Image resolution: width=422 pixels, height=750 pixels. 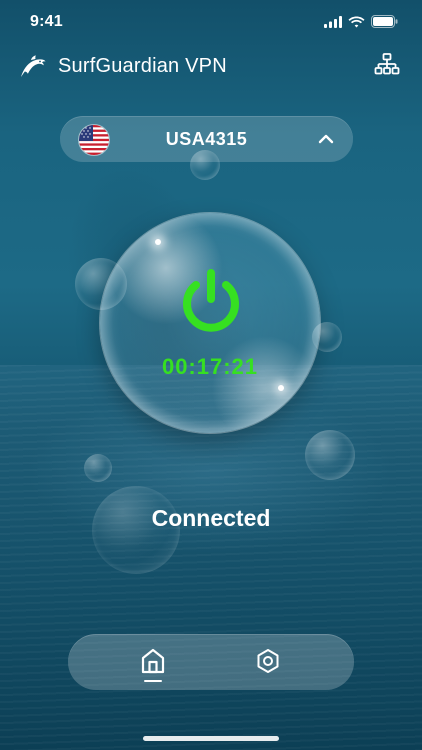 I want to click on settings-icon, so click(x=268, y=661).